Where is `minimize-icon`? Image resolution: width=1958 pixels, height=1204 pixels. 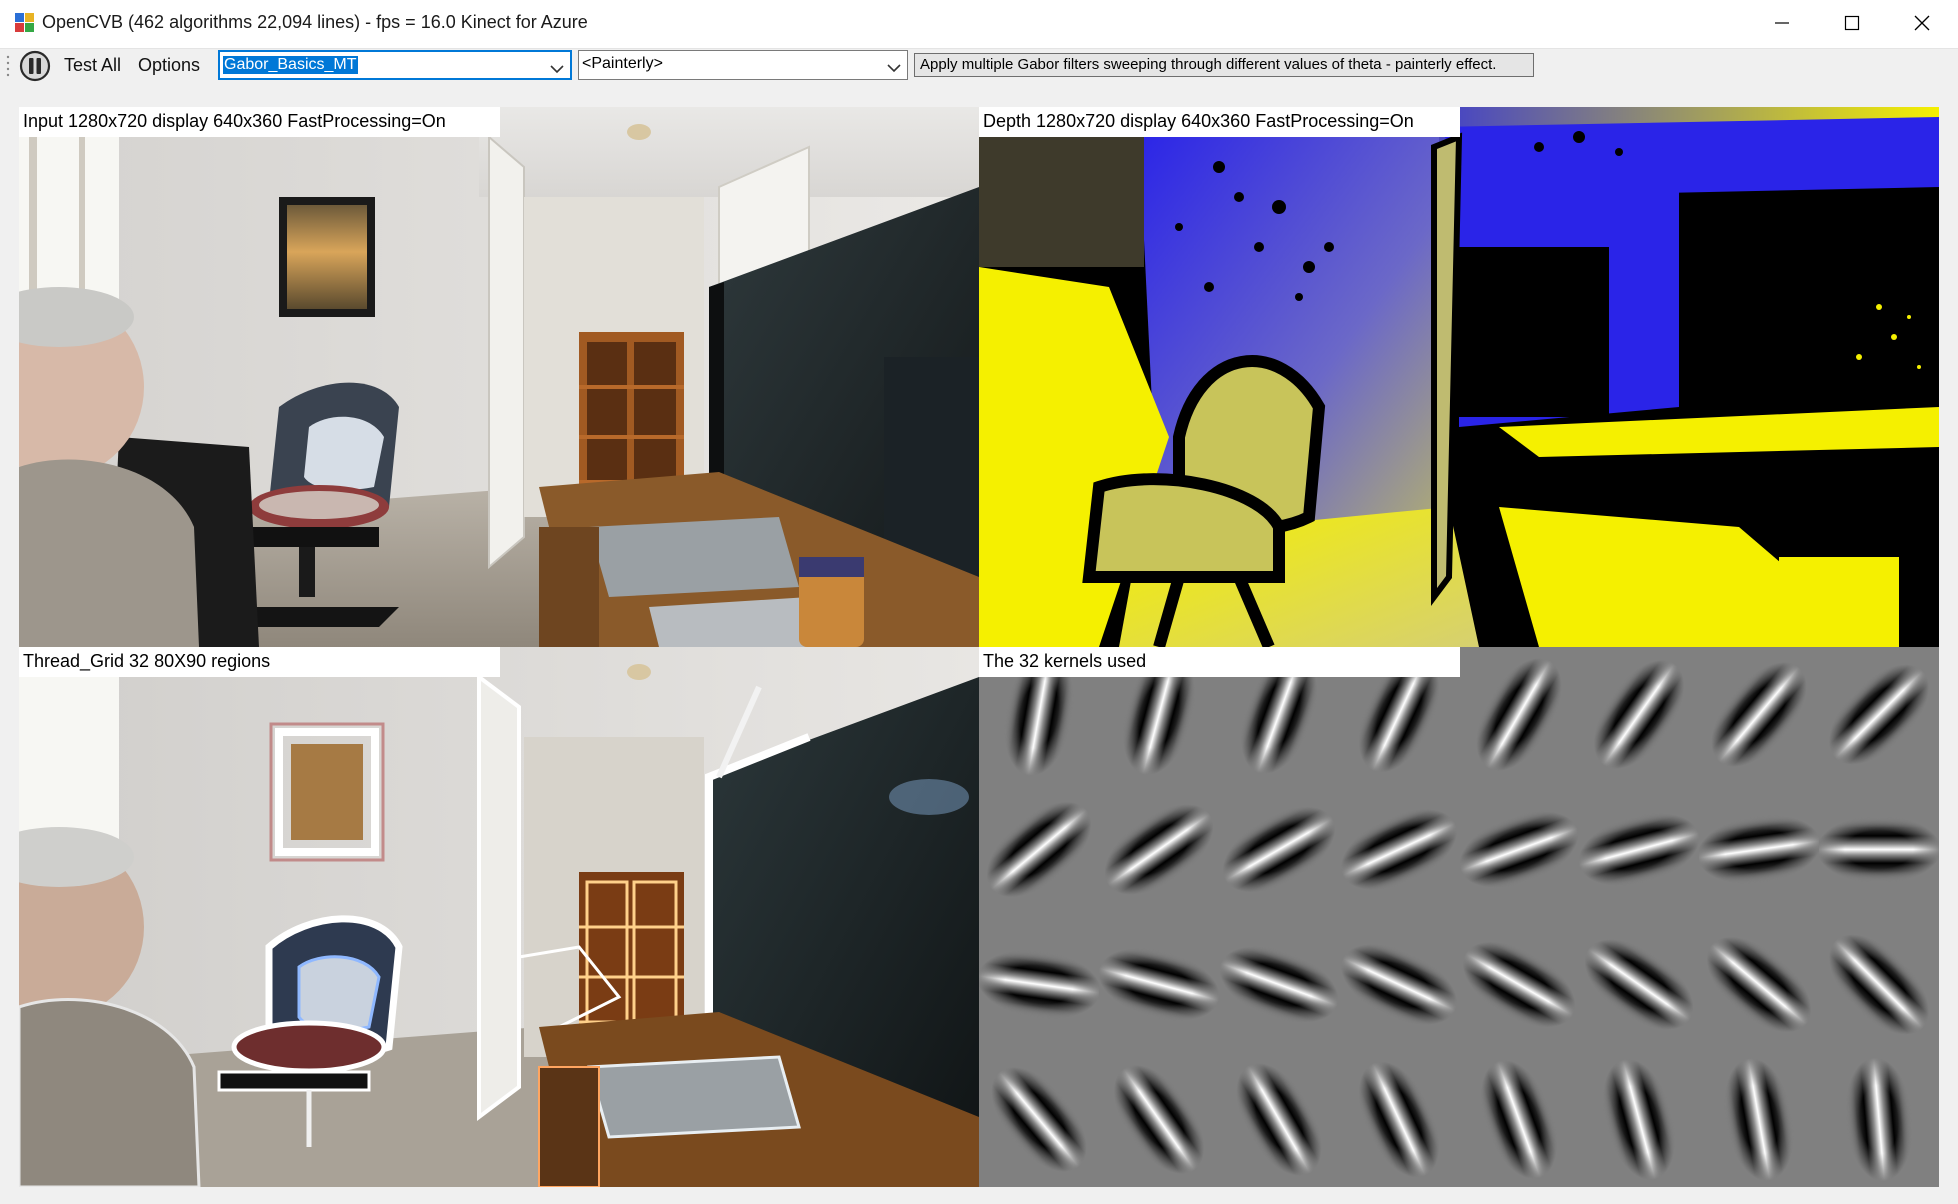 minimize-icon is located at coordinates (1782, 23).